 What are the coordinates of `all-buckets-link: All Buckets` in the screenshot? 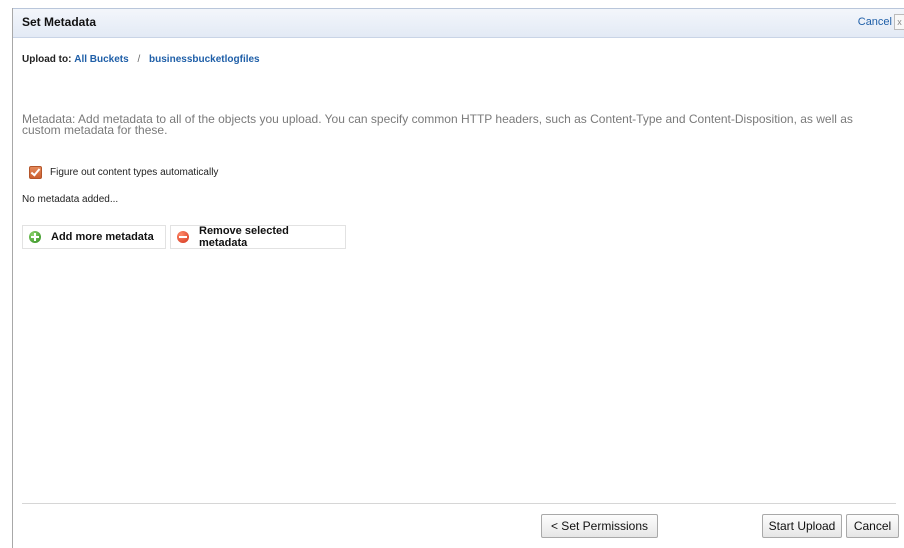 It's located at (101, 59).